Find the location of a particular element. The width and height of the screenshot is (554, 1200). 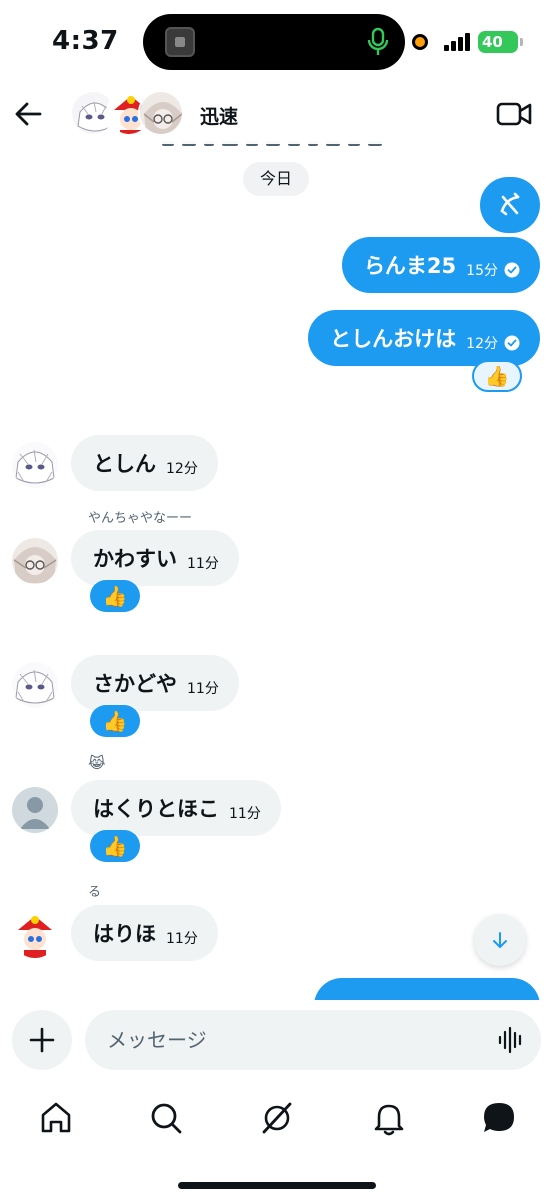

phone-slash-icon is located at coordinates (510, 204).